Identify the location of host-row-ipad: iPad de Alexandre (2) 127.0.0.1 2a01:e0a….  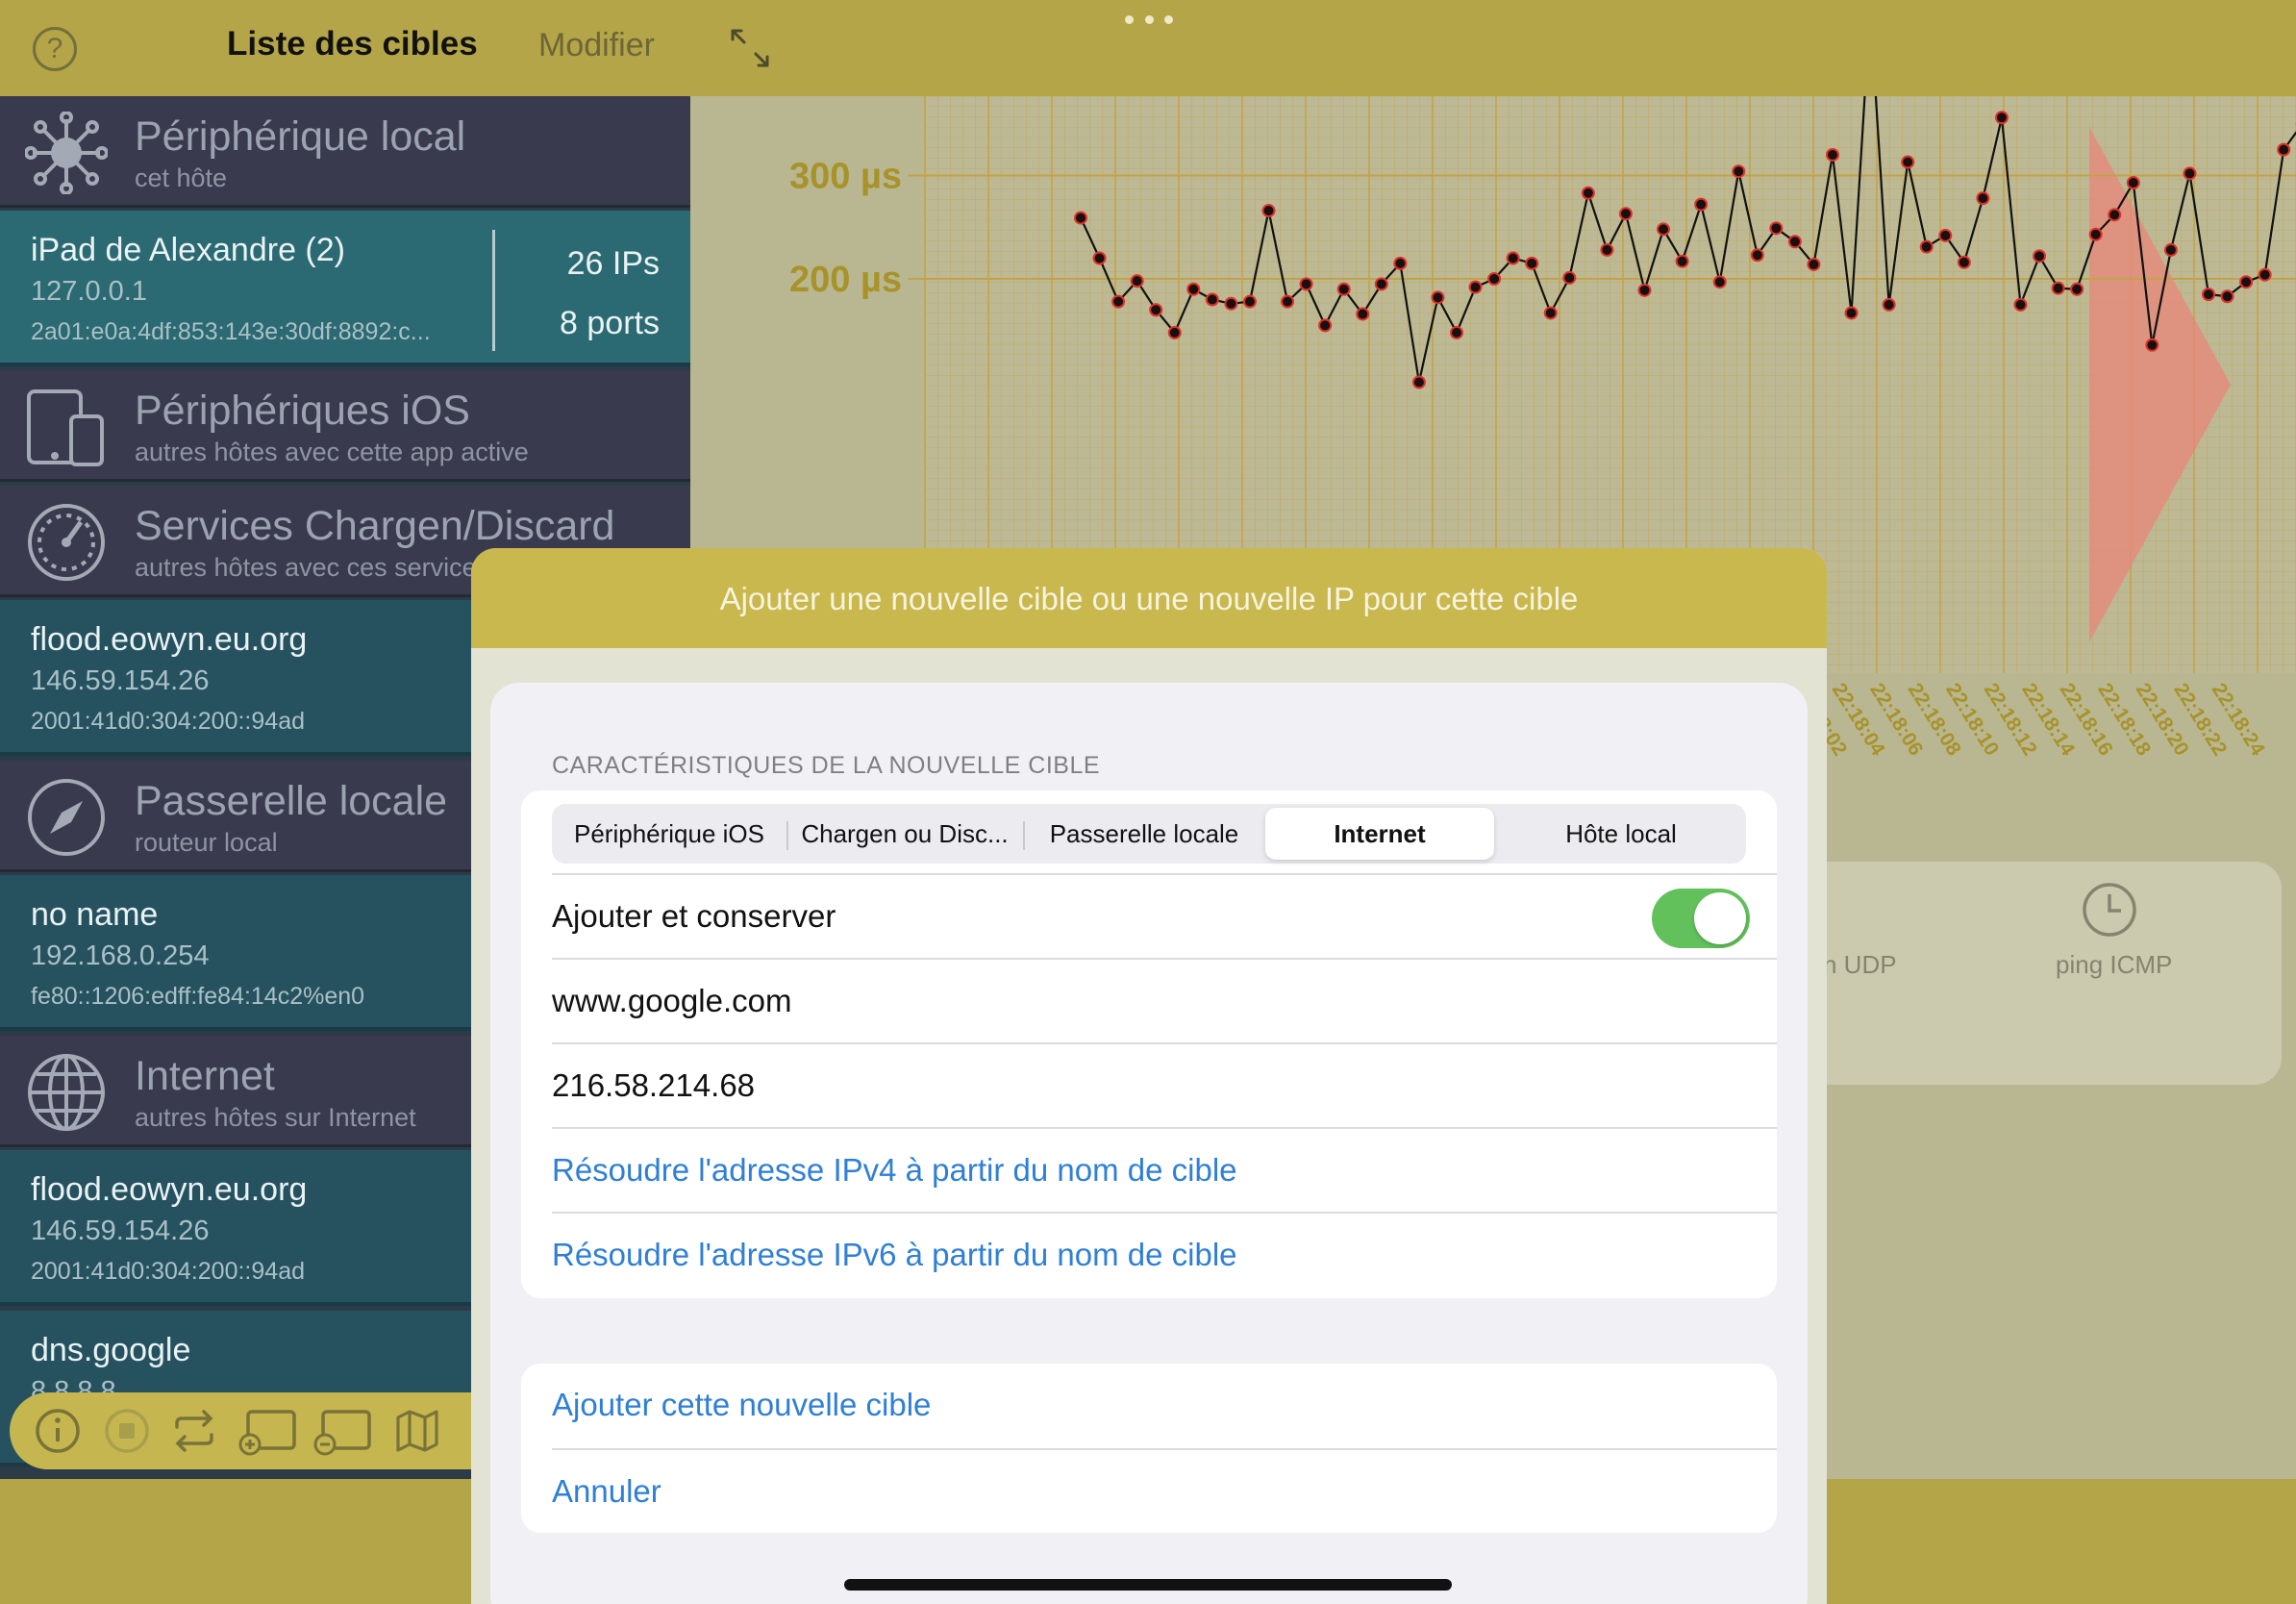
(345, 288).